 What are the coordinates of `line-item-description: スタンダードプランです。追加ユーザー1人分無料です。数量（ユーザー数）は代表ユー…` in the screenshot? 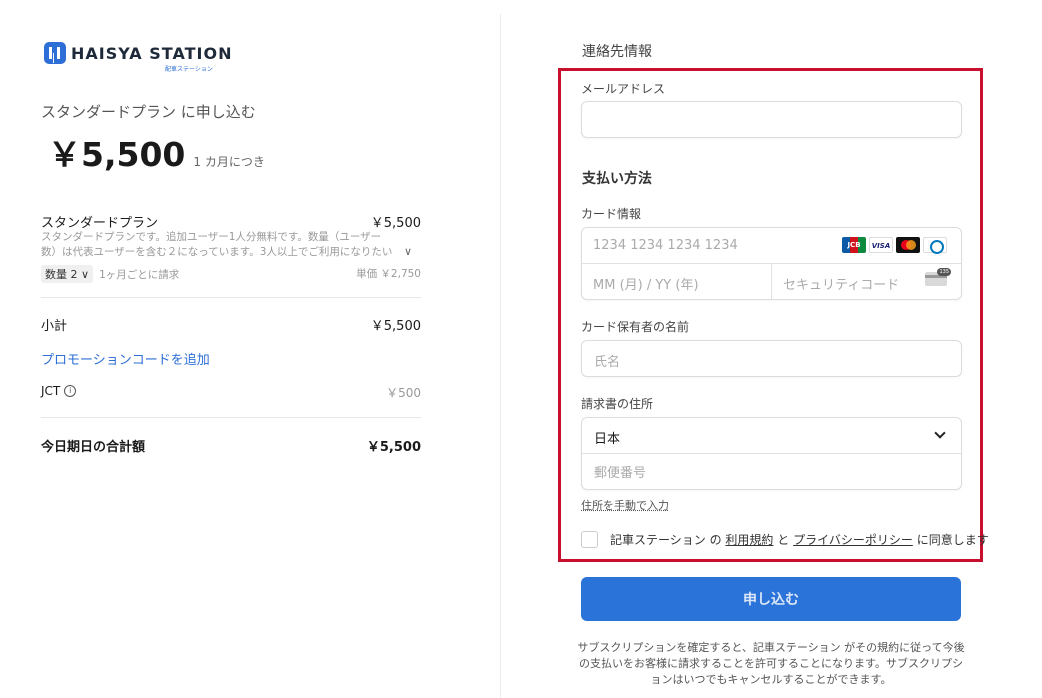 It's located at (217, 244).